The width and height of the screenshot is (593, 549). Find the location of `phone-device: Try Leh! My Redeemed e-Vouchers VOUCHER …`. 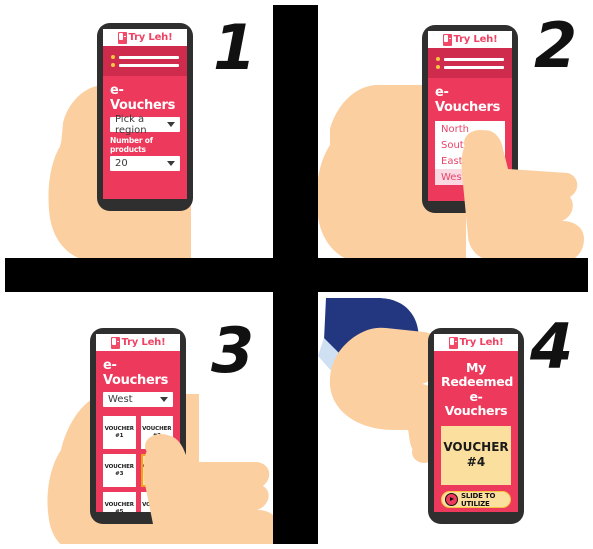

phone-device: Try Leh! My Redeemed e-Vouchers VOUCHER … is located at coordinates (476, 426).